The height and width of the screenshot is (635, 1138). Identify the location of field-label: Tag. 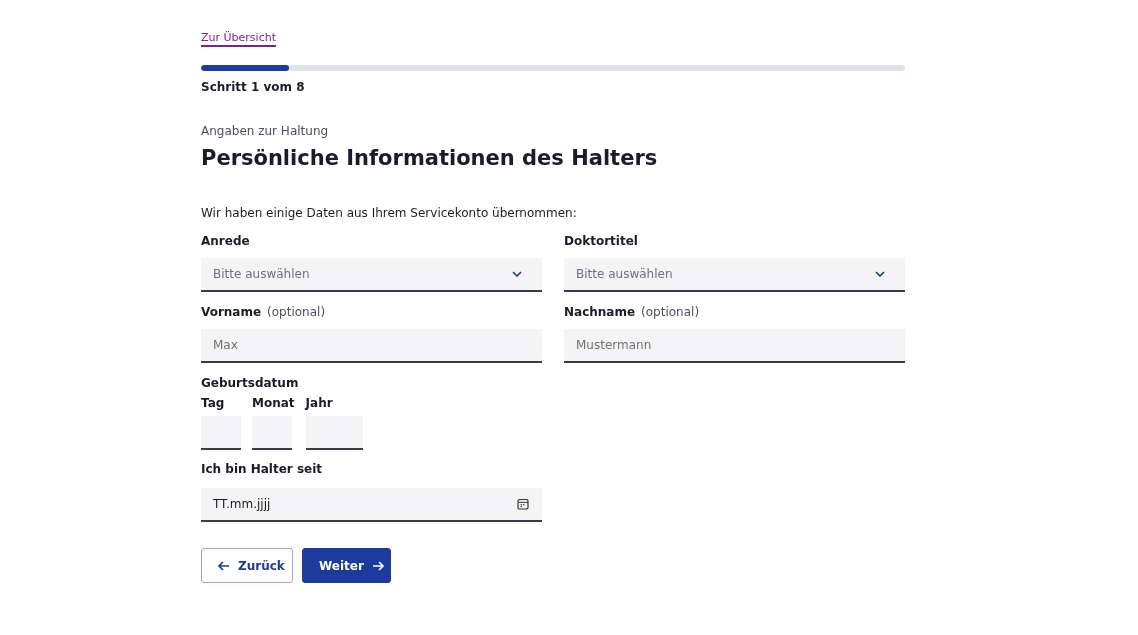
(213, 403).